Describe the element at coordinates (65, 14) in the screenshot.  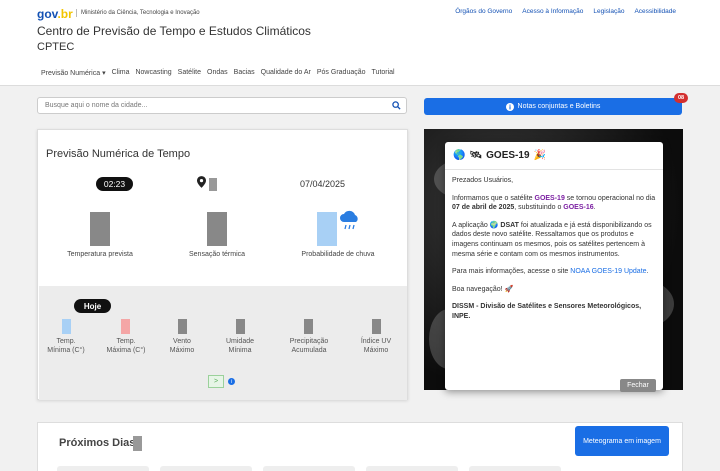
I see `logo-br-text: .br` at that location.